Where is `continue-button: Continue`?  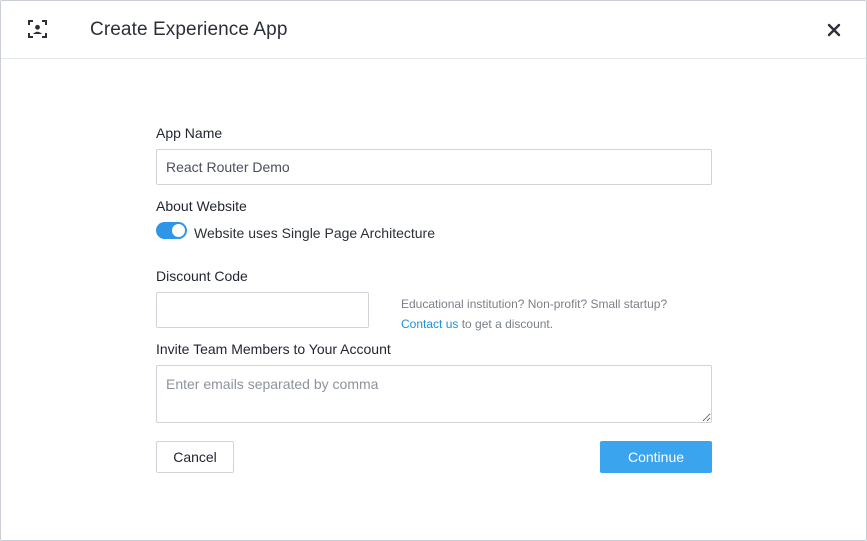 continue-button: Continue is located at coordinates (656, 457).